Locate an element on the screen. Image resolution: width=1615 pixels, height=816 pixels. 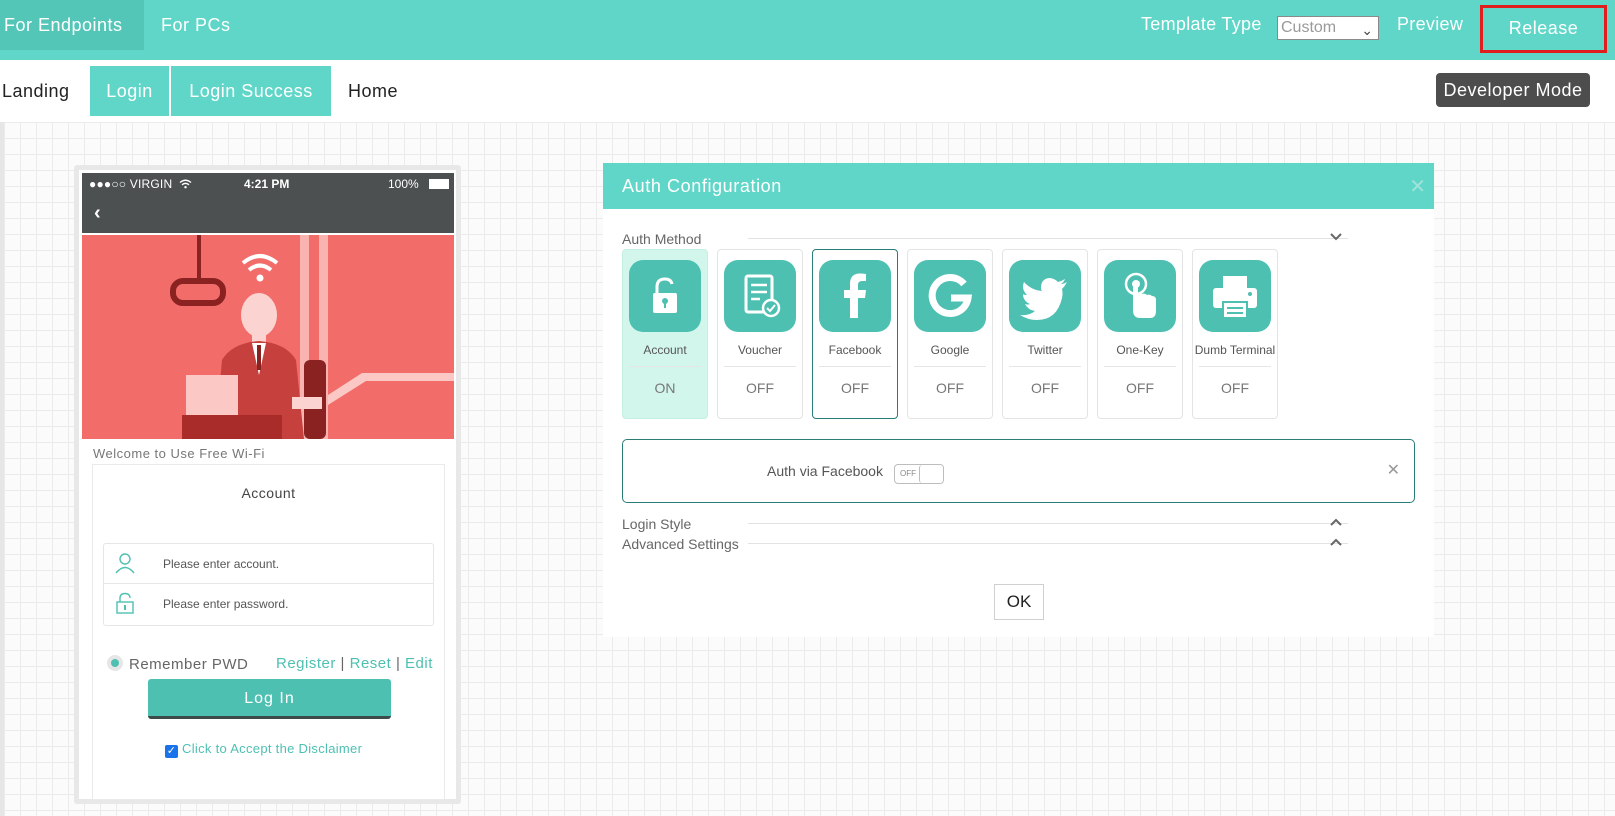
password-placeholder: Please enter password. is located at coordinates (226, 604).